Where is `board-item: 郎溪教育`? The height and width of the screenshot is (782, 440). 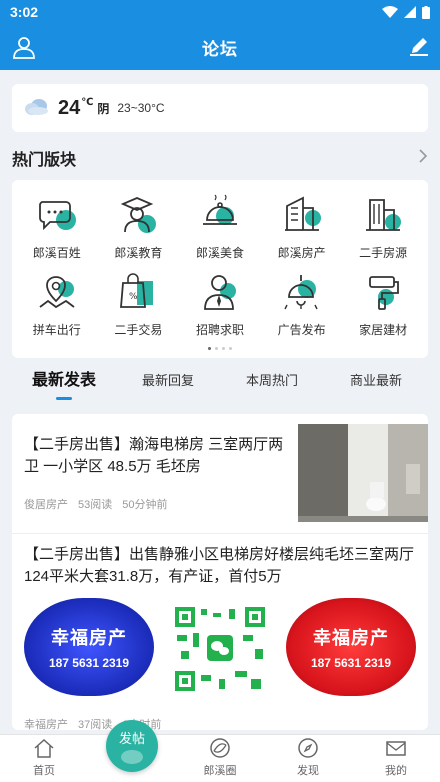
board-item: 郎溪教育 is located at coordinates (139, 227).